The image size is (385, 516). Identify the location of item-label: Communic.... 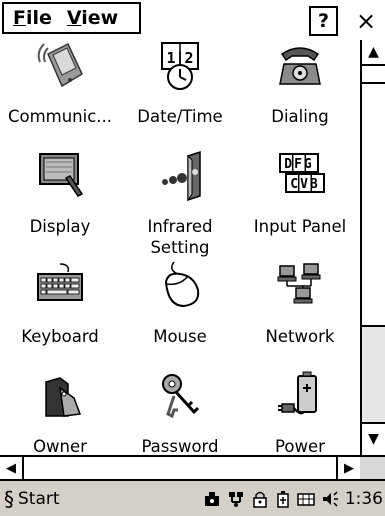
(60, 116).